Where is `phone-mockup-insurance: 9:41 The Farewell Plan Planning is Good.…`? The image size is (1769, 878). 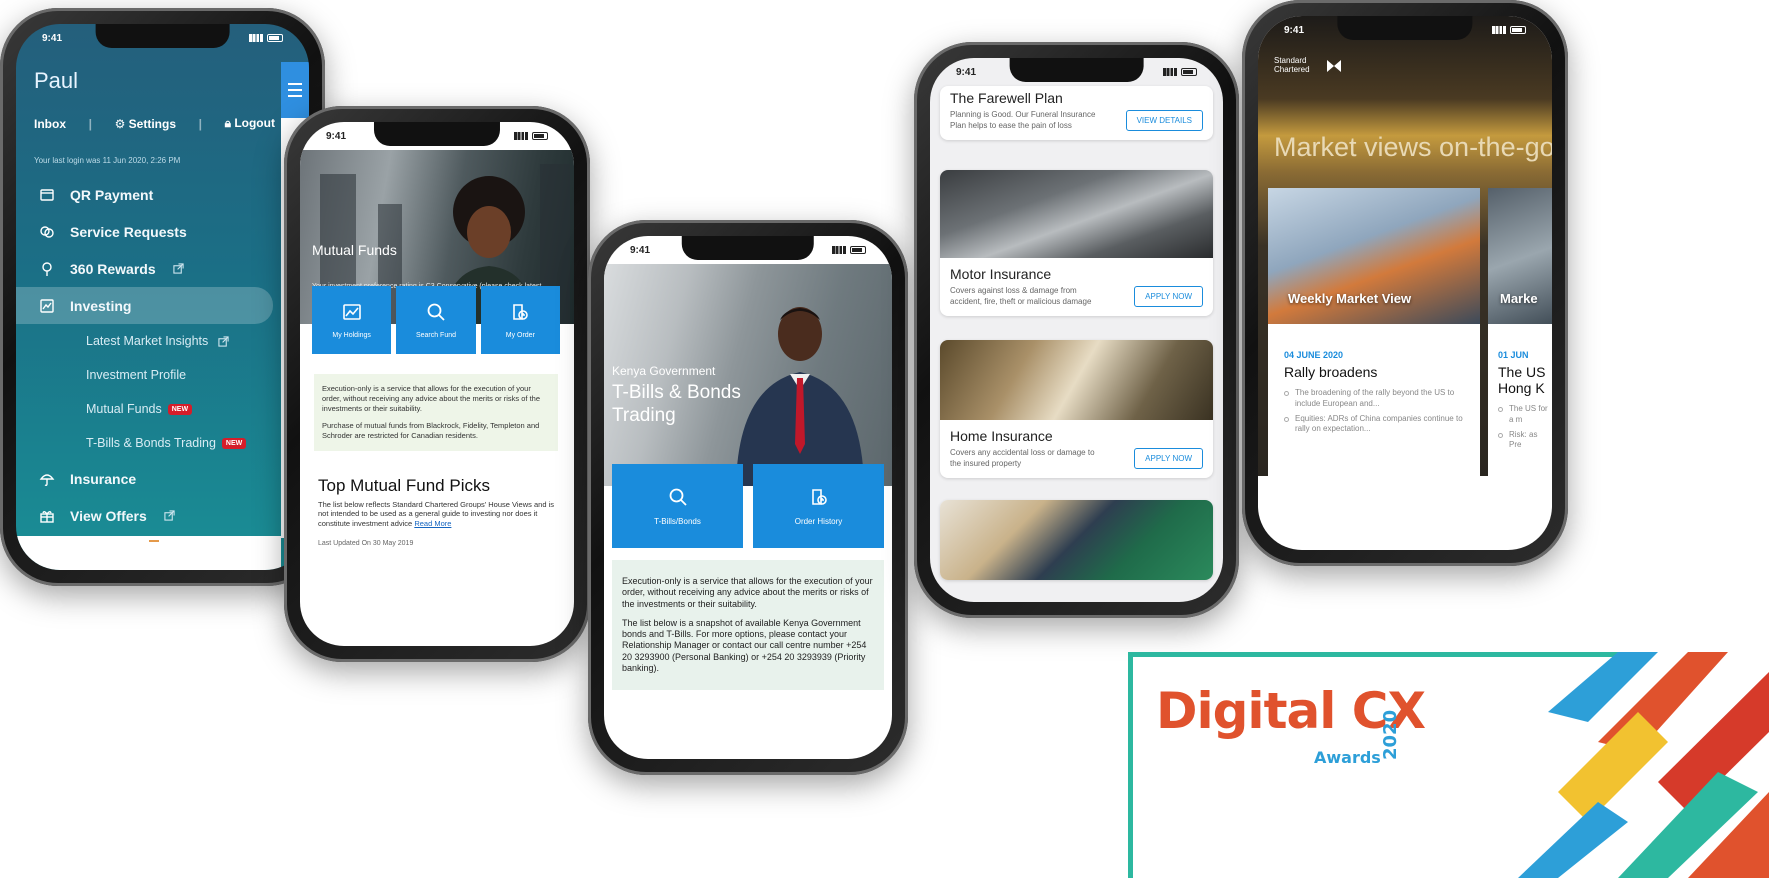 phone-mockup-insurance: 9:41 The Farewell Plan Planning is Good.… is located at coordinates (1076, 330).